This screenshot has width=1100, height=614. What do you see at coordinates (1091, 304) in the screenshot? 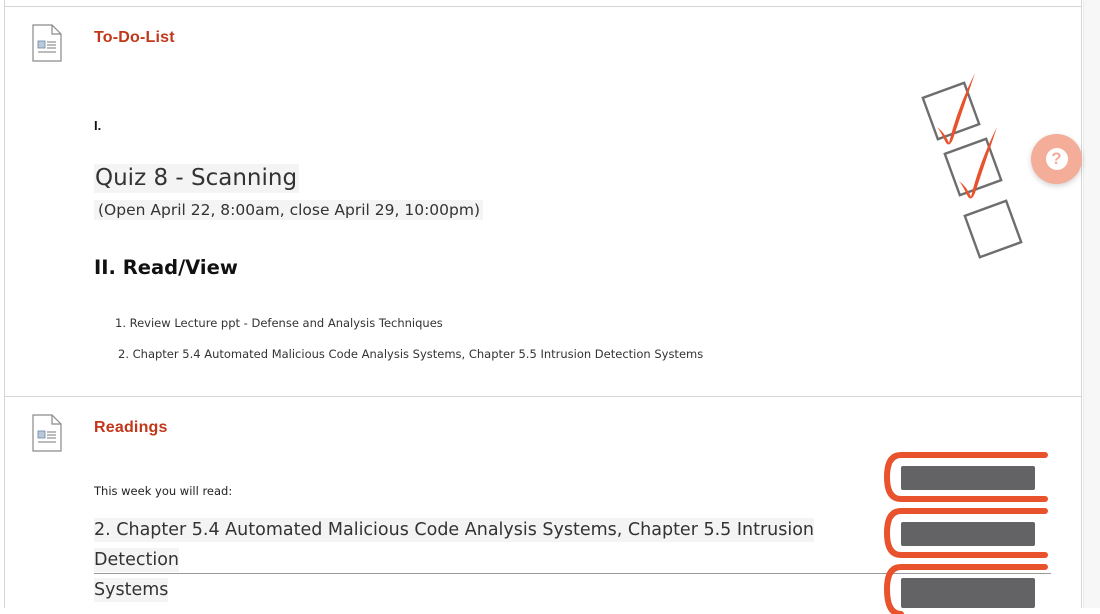
I see `scrollbar-track` at bounding box center [1091, 304].